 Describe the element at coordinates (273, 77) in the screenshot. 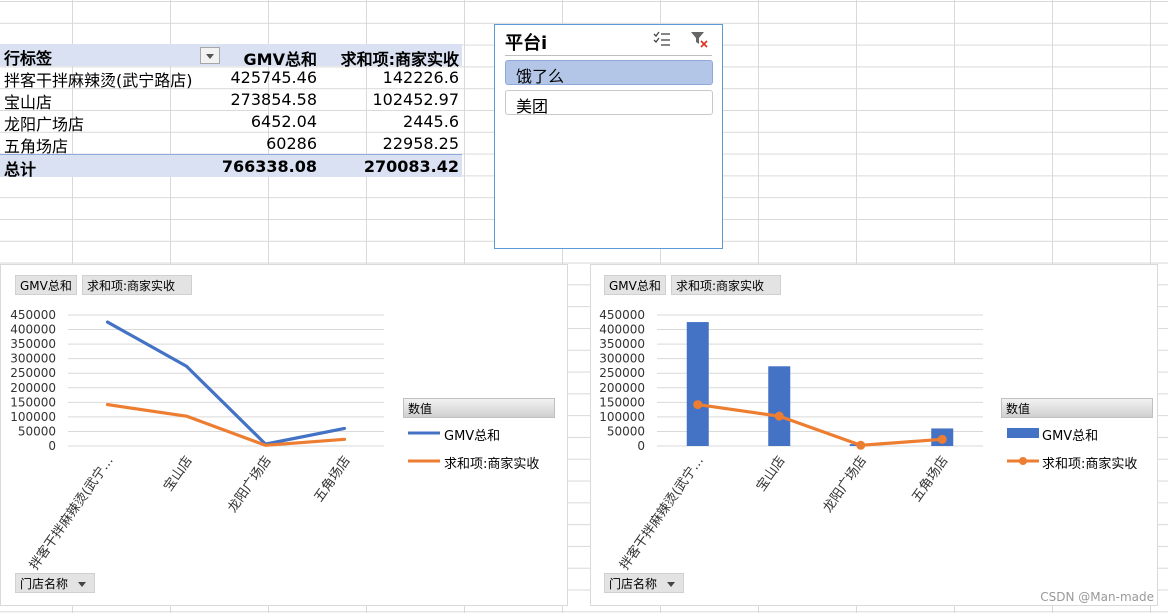

I see `gmv-value: 425745.46` at that location.